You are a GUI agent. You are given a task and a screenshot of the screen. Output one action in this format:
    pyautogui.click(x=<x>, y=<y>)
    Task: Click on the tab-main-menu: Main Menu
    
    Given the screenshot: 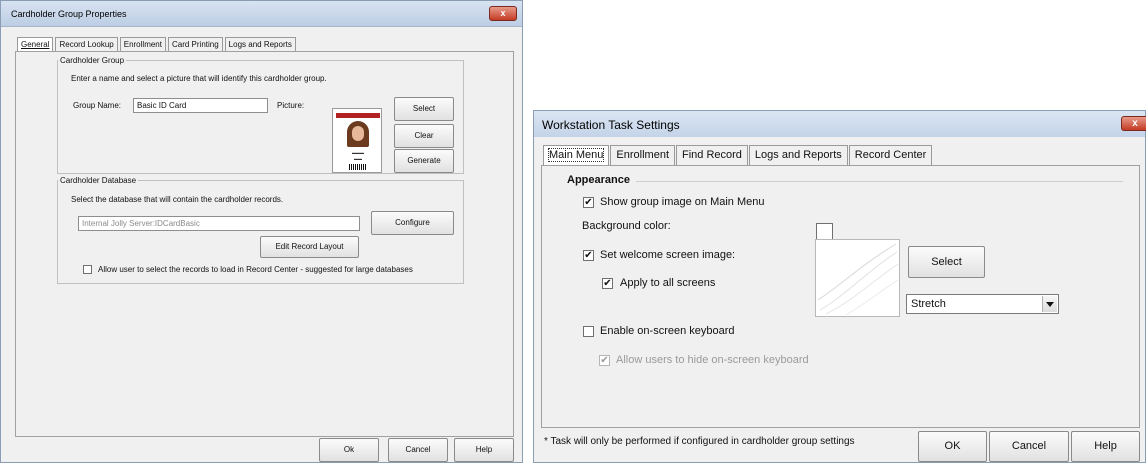 What is the action you would take?
    pyautogui.click(x=576, y=155)
    